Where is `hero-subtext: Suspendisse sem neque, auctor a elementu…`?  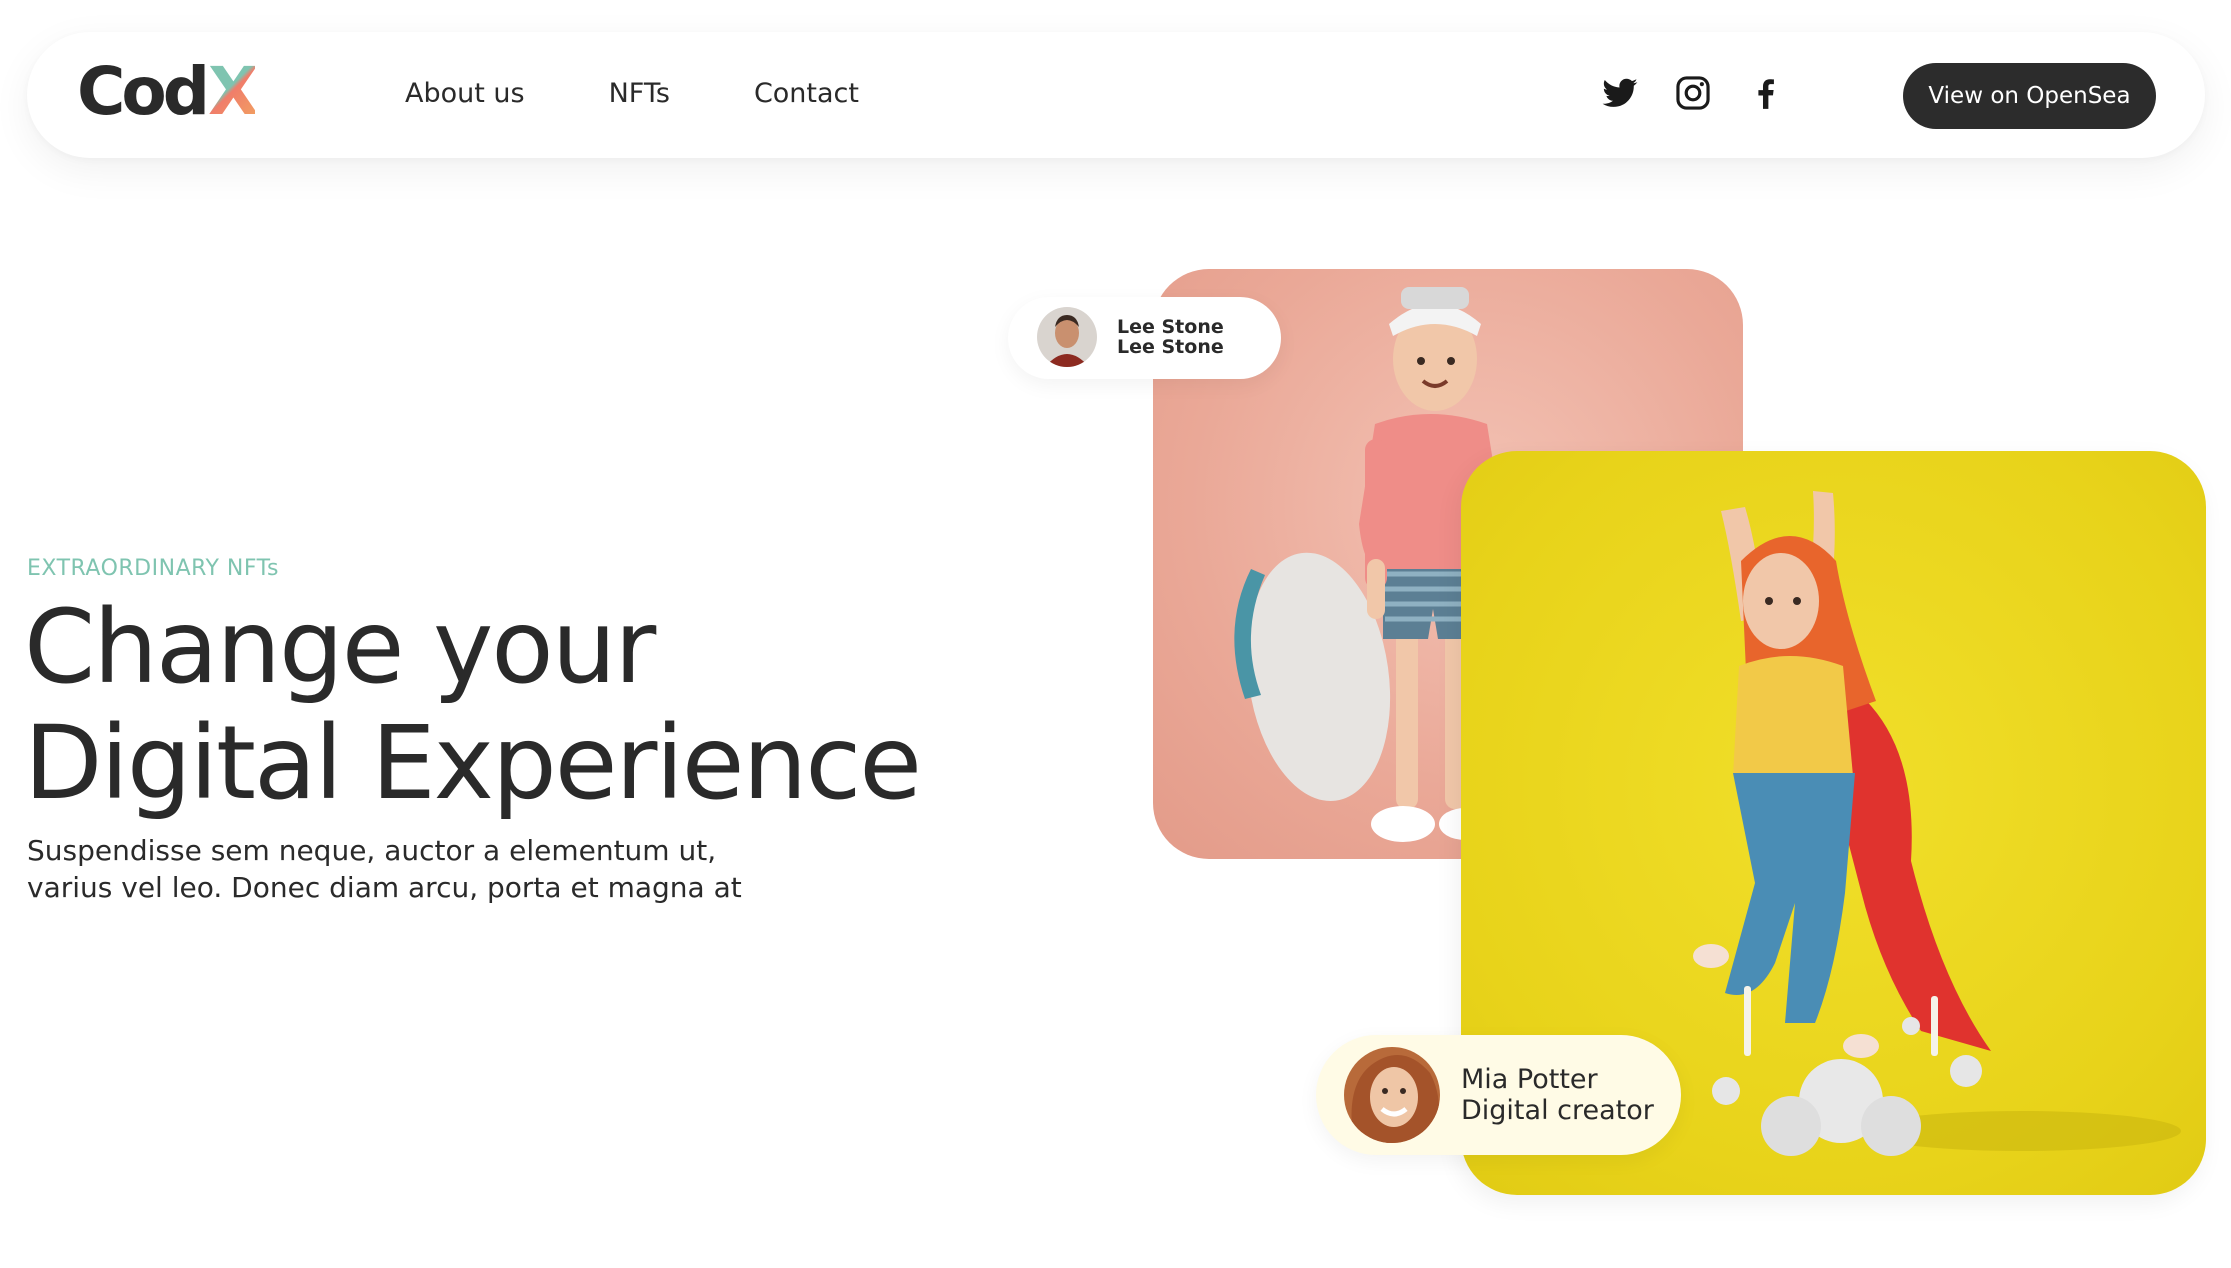 hero-subtext: Suspendisse sem neque, auctor a elementu… is located at coordinates (407, 869).